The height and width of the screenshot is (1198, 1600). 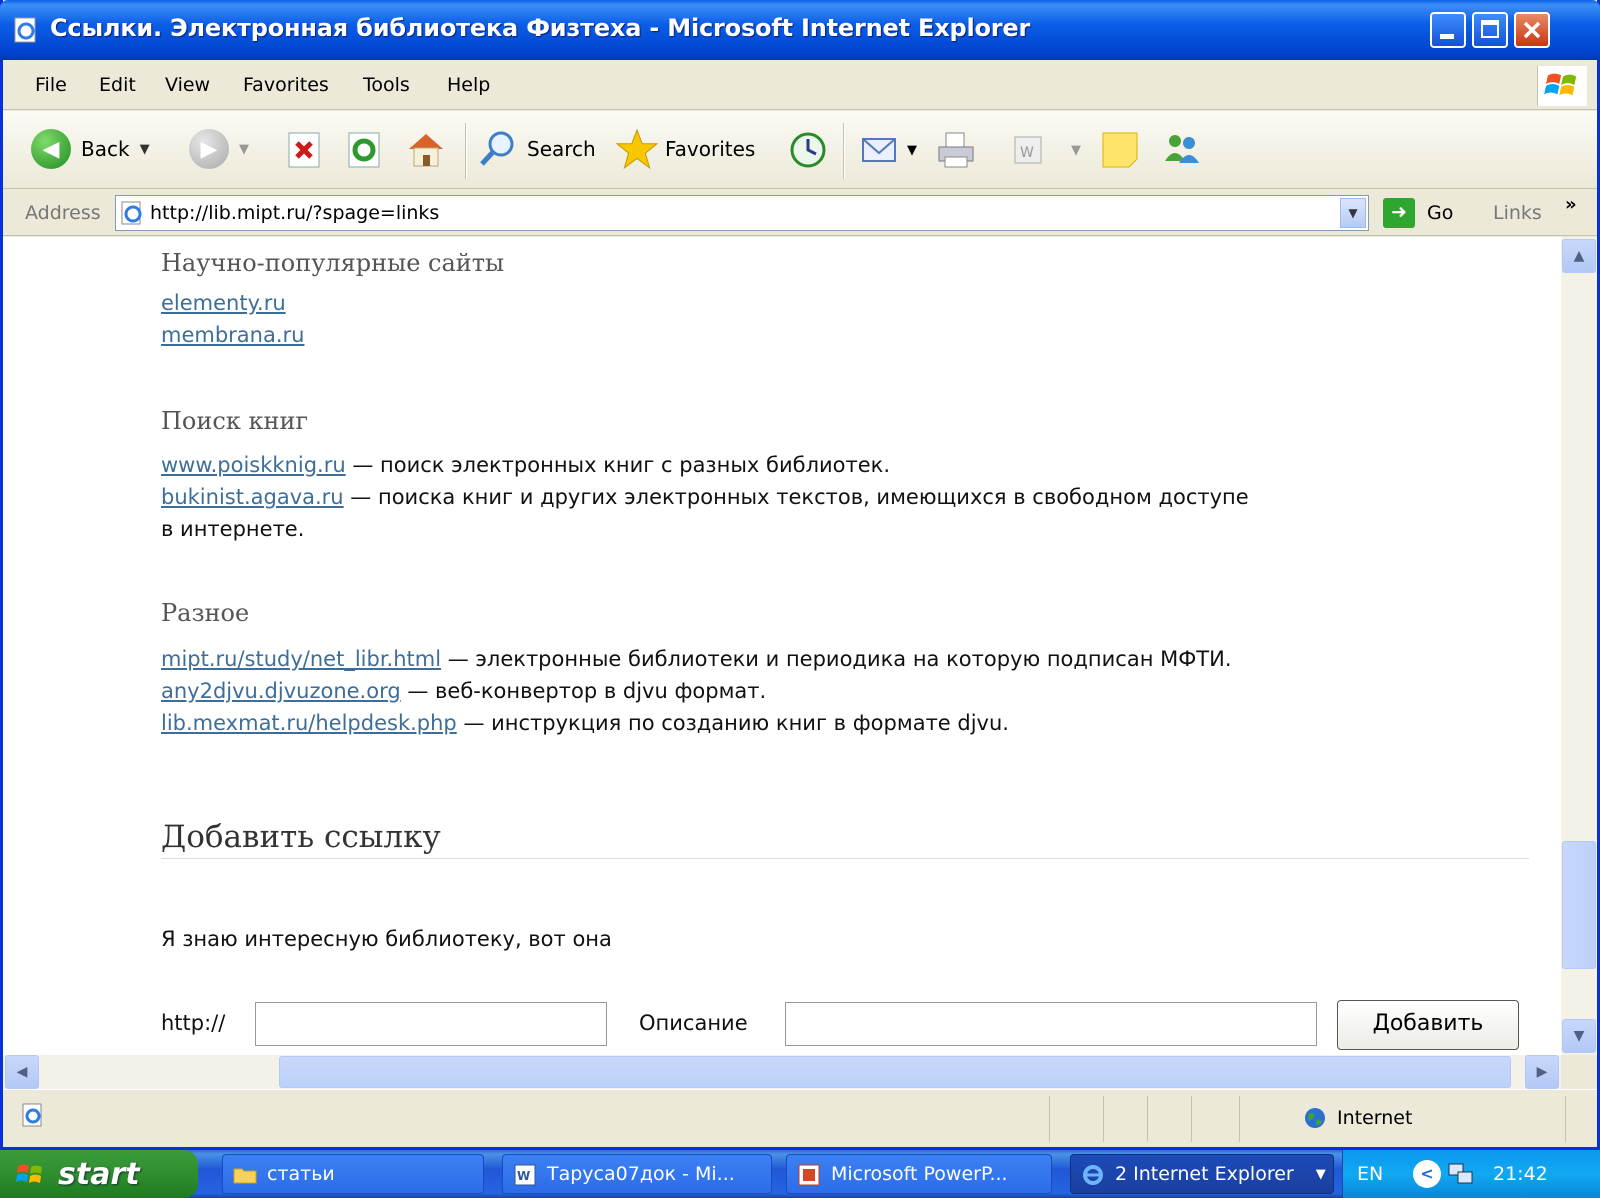 What do you see at coordinates (145, 149) in the screenshot?
I see `back-dropdown-icon: ▼` at bounding box center [145, 149].